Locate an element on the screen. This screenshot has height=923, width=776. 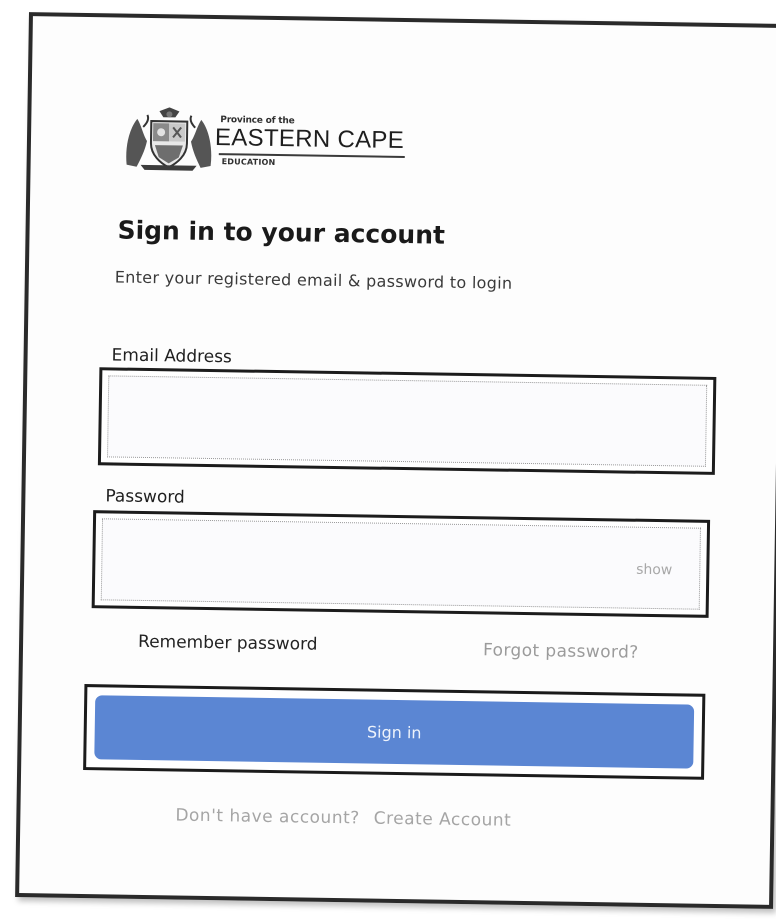
logo-sub-text: EDUCATION is located at coordinates (248, 162).